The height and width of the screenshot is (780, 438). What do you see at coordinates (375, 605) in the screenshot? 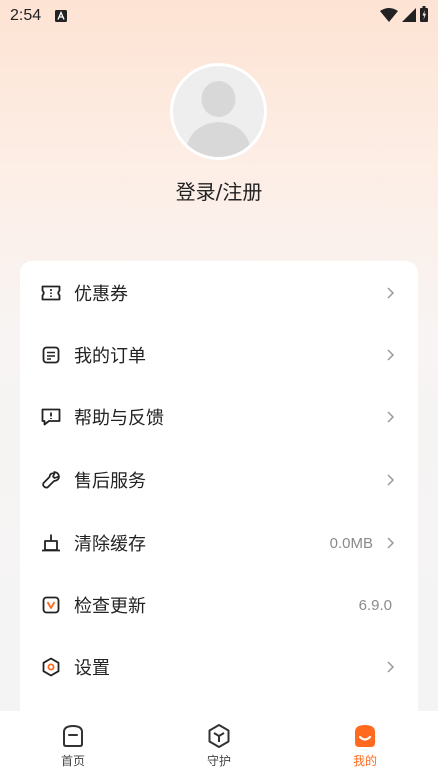
I see `app-version-value: 6.9.0` at bounding box center [375, 605].